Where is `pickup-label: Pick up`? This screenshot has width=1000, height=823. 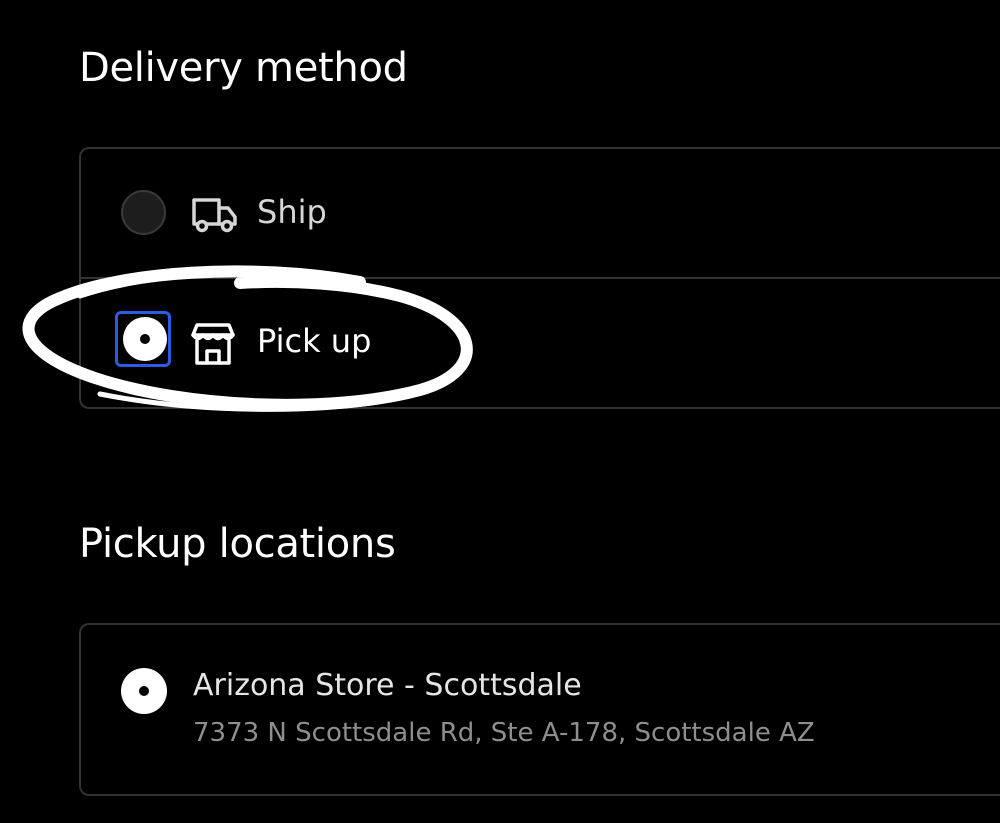 pickup-label: Pick up is located at coordinates (314, 341).